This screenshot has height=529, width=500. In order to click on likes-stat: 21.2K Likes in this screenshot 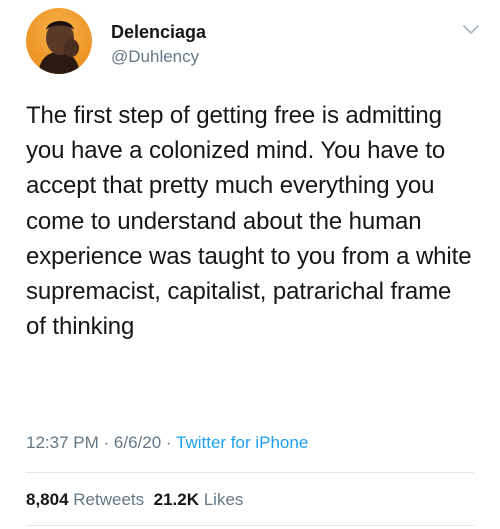, I will do `click(199, 499)`.